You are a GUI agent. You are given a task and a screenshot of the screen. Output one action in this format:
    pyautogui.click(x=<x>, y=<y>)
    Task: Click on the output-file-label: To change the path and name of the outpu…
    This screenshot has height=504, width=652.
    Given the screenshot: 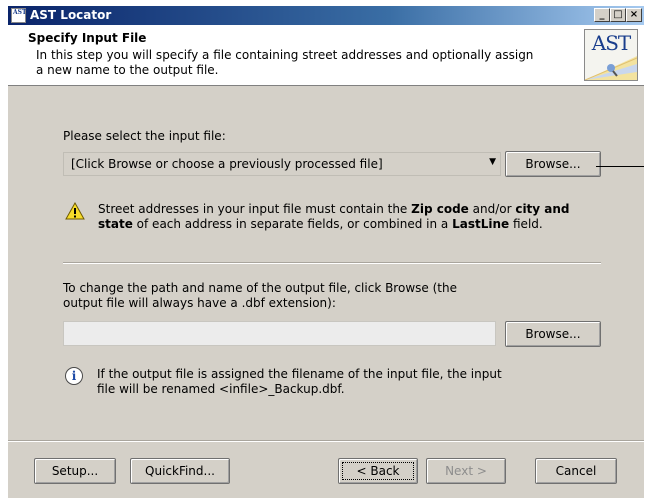 What is the action you would take?
    pyautogui.click(x=260, y=295)
    